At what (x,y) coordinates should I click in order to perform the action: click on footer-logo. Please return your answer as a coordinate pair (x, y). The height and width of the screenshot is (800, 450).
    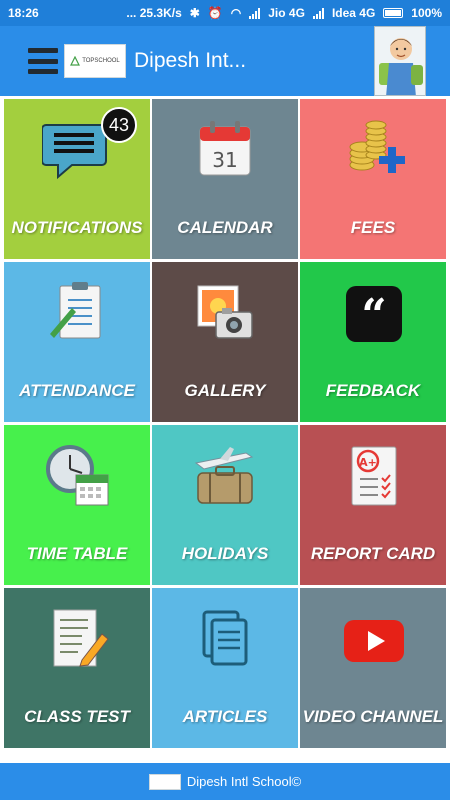
    Looking at the image, I should click on (164, 781).